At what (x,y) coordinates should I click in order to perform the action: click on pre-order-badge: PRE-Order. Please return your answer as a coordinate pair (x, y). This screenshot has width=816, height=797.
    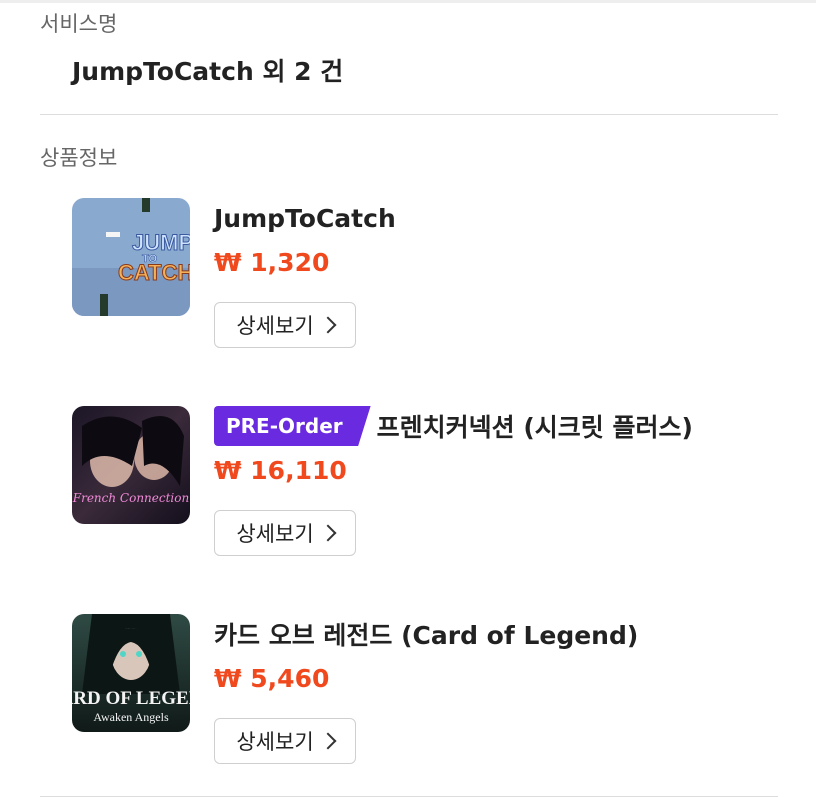
    Looking at the image, I should click on (292, 426).